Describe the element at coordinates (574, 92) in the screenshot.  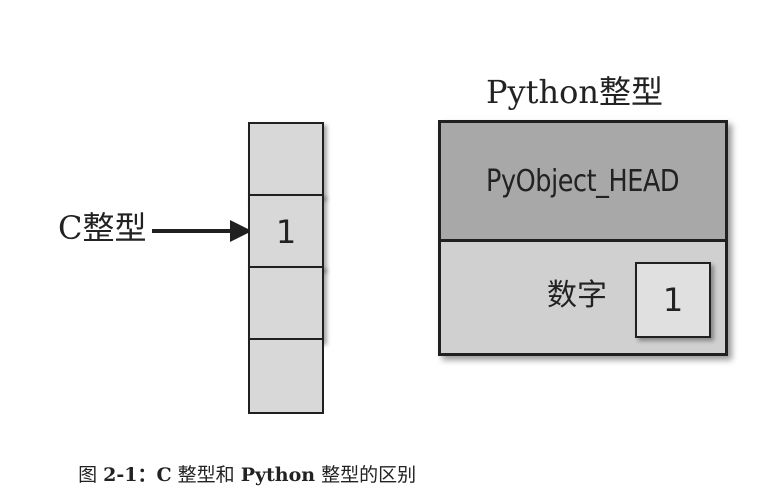
I see `python-integer-title: Python整型` at that location.